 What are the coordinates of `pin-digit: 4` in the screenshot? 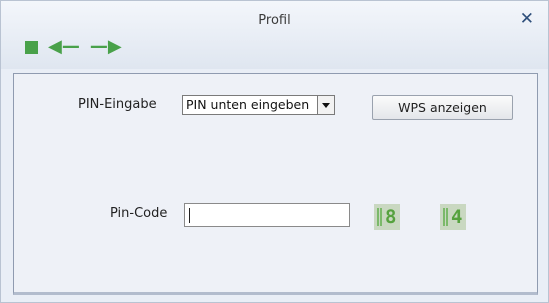 It's located at (457, 217).